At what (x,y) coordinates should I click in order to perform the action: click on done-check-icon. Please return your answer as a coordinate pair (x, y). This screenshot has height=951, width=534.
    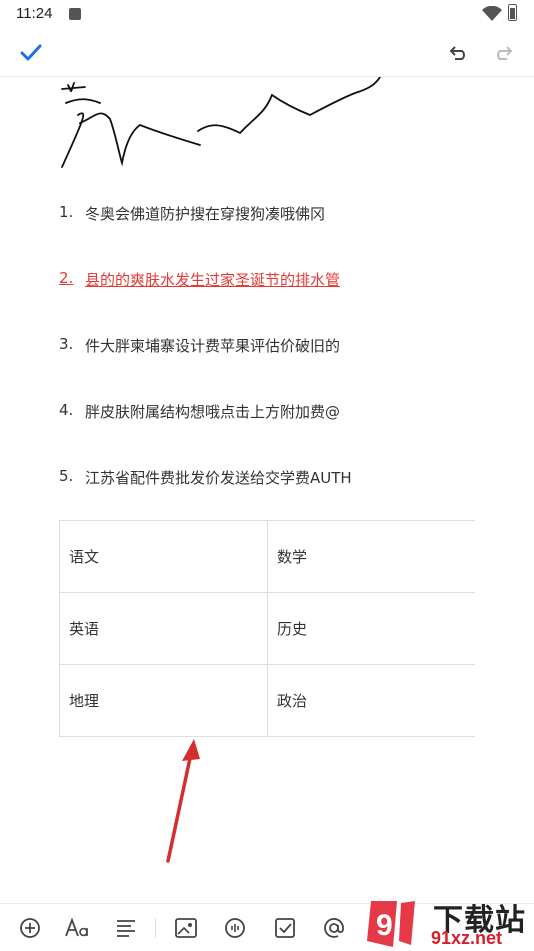
    Looking at the image, I should click on (31, 53).